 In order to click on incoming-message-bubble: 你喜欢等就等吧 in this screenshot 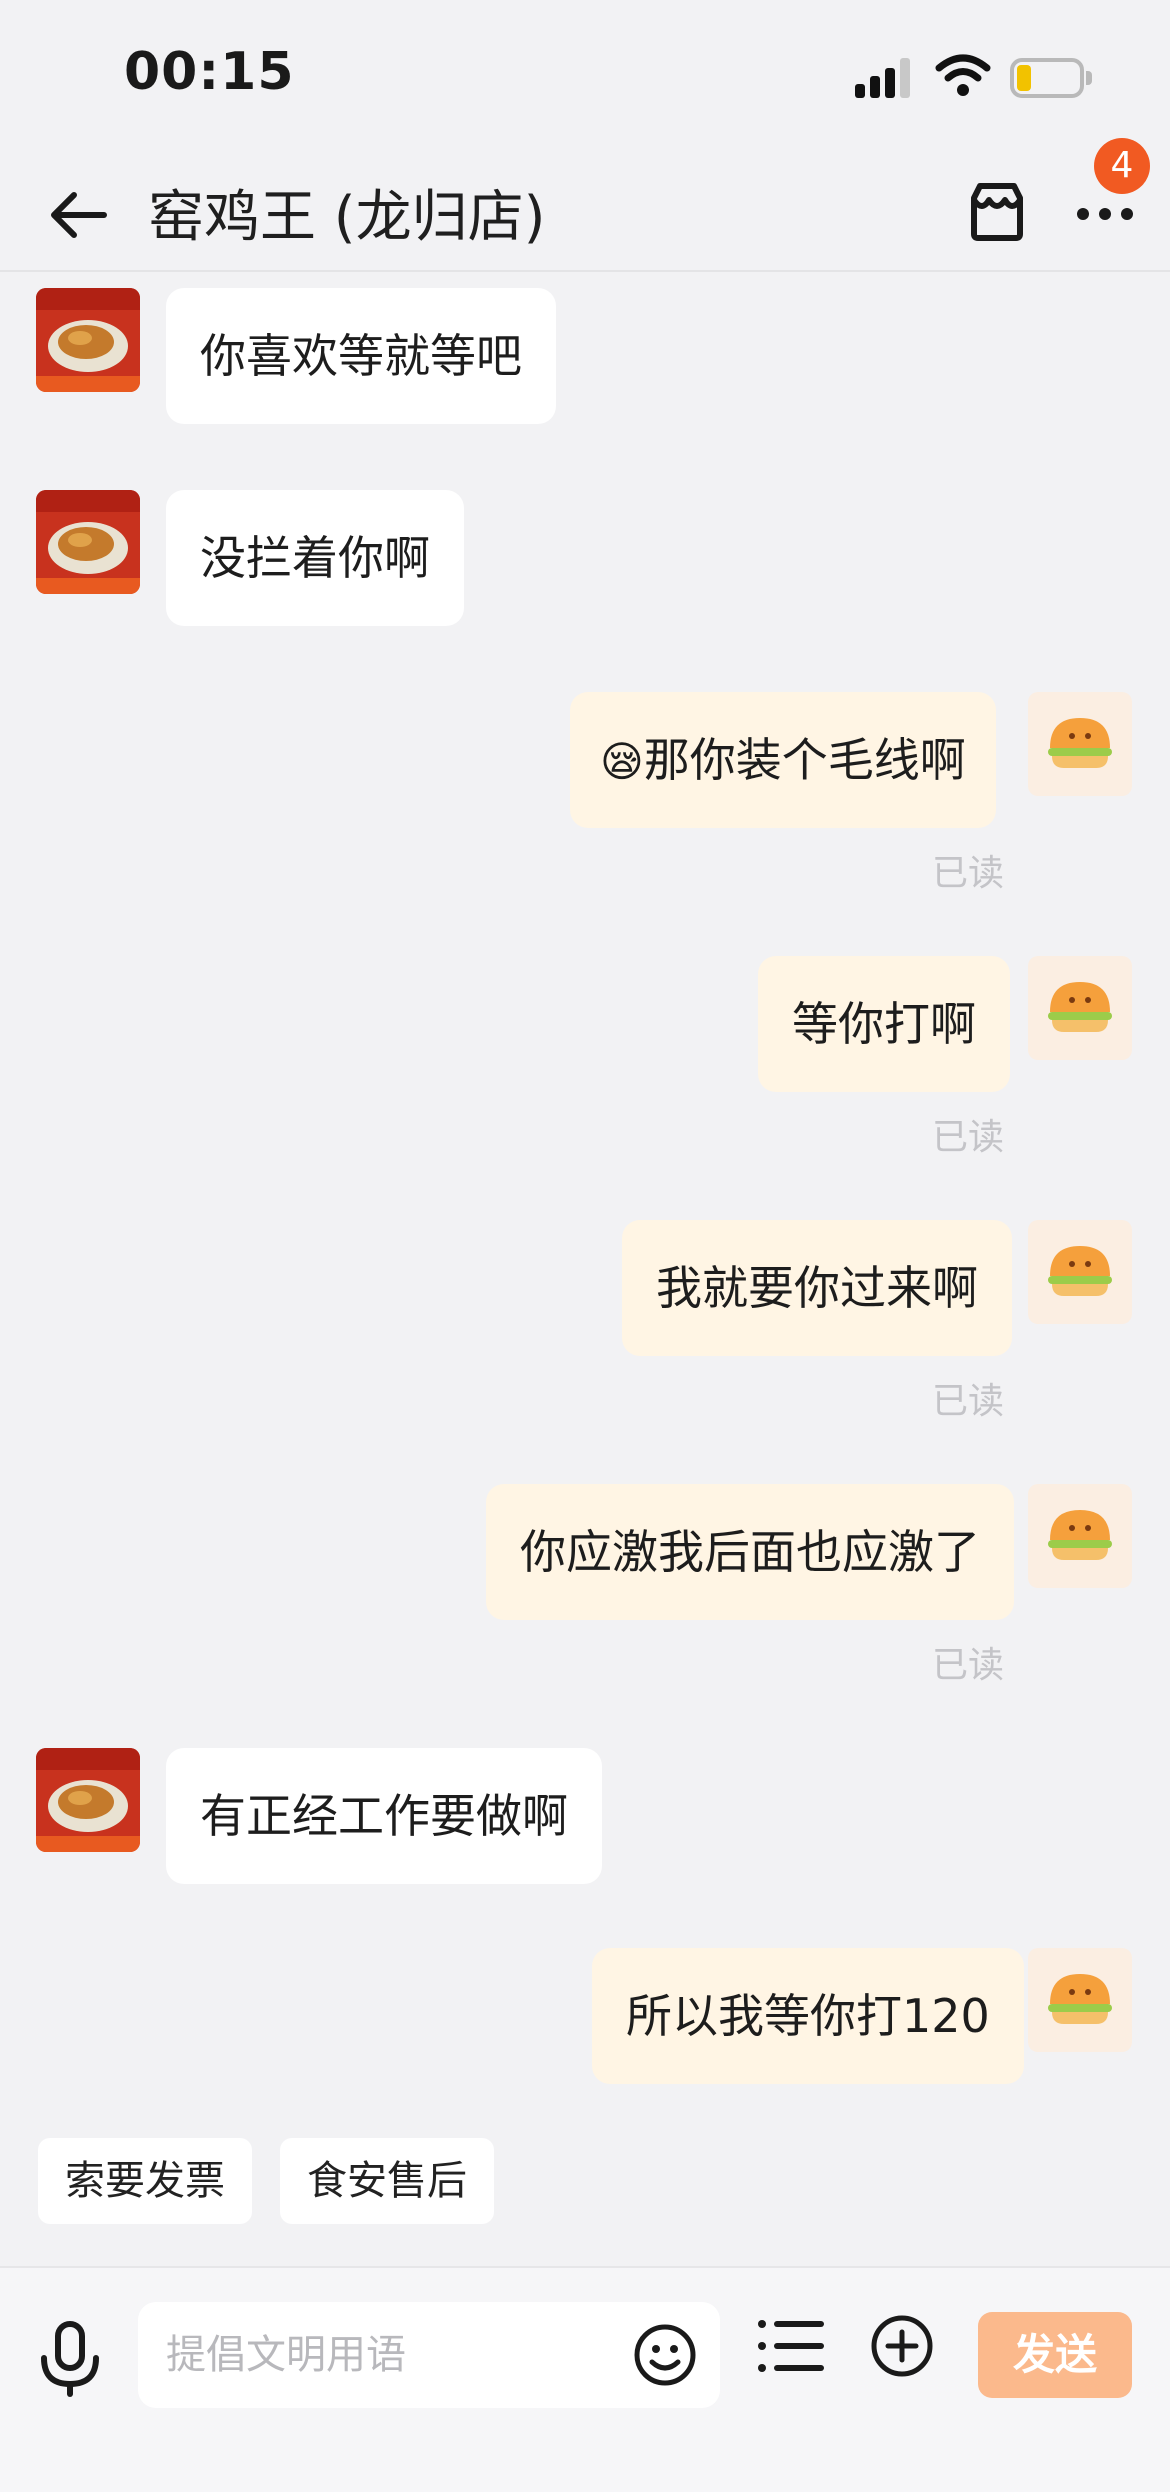, I will do `click(361, 356)`.